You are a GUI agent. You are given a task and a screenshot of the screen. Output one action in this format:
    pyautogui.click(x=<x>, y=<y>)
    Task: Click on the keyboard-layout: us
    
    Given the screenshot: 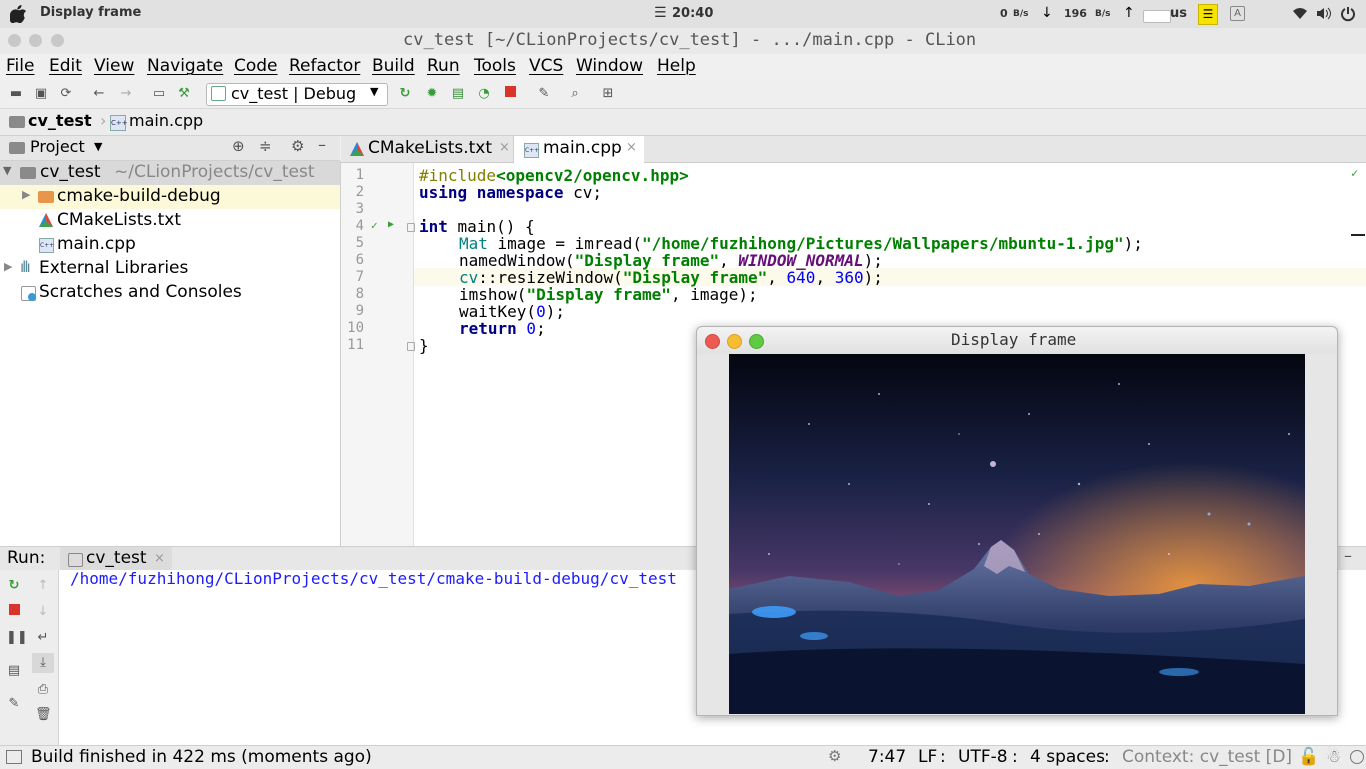 What is the action you would take?
    pyautogui.click(x=1178, y=13)
    